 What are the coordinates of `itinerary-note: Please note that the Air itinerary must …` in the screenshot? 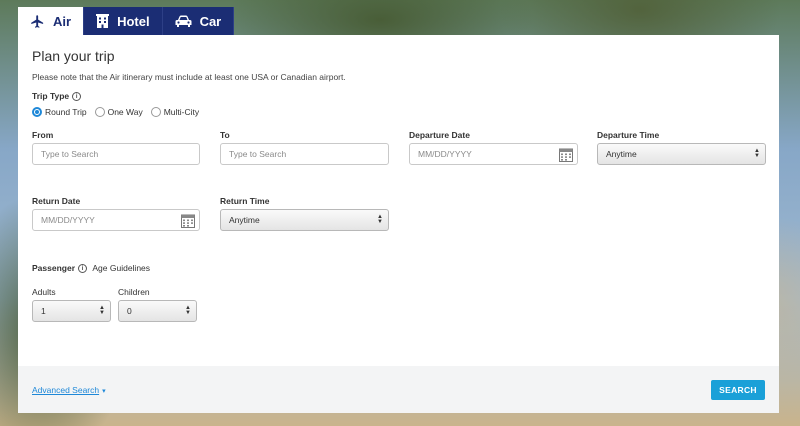 It's located at (189, 77).